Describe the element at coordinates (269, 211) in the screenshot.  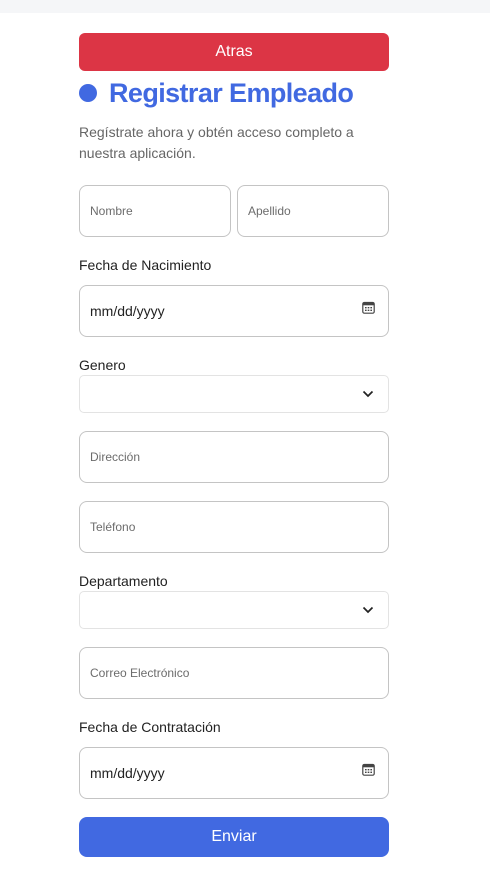
I see `last-name-placeholder: Apellido` at that location.